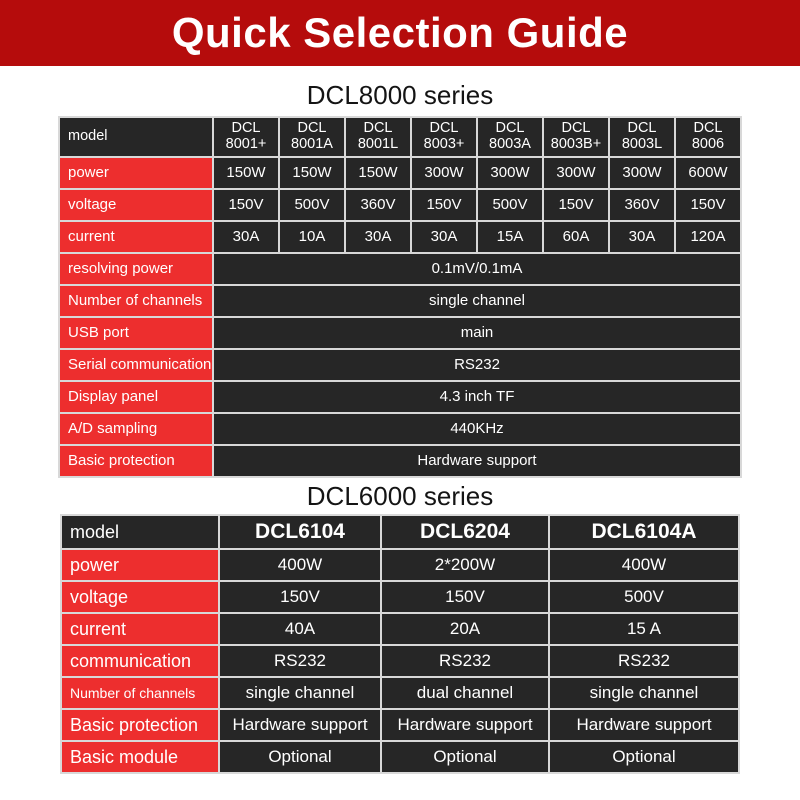 The image size is (800, 800). I want to click on model-header-cell: DCL6104A, so click(644, 532).